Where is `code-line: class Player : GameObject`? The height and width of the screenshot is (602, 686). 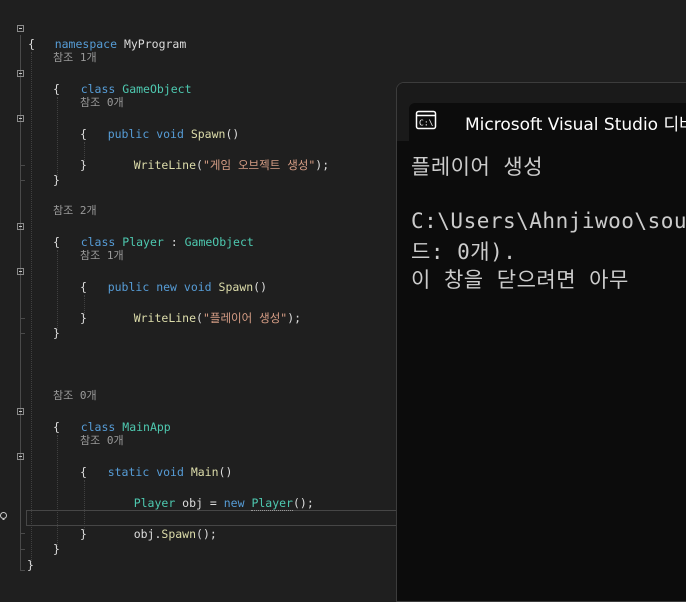 code-line: class Player : GameObject is located at coordinates (153, 233).